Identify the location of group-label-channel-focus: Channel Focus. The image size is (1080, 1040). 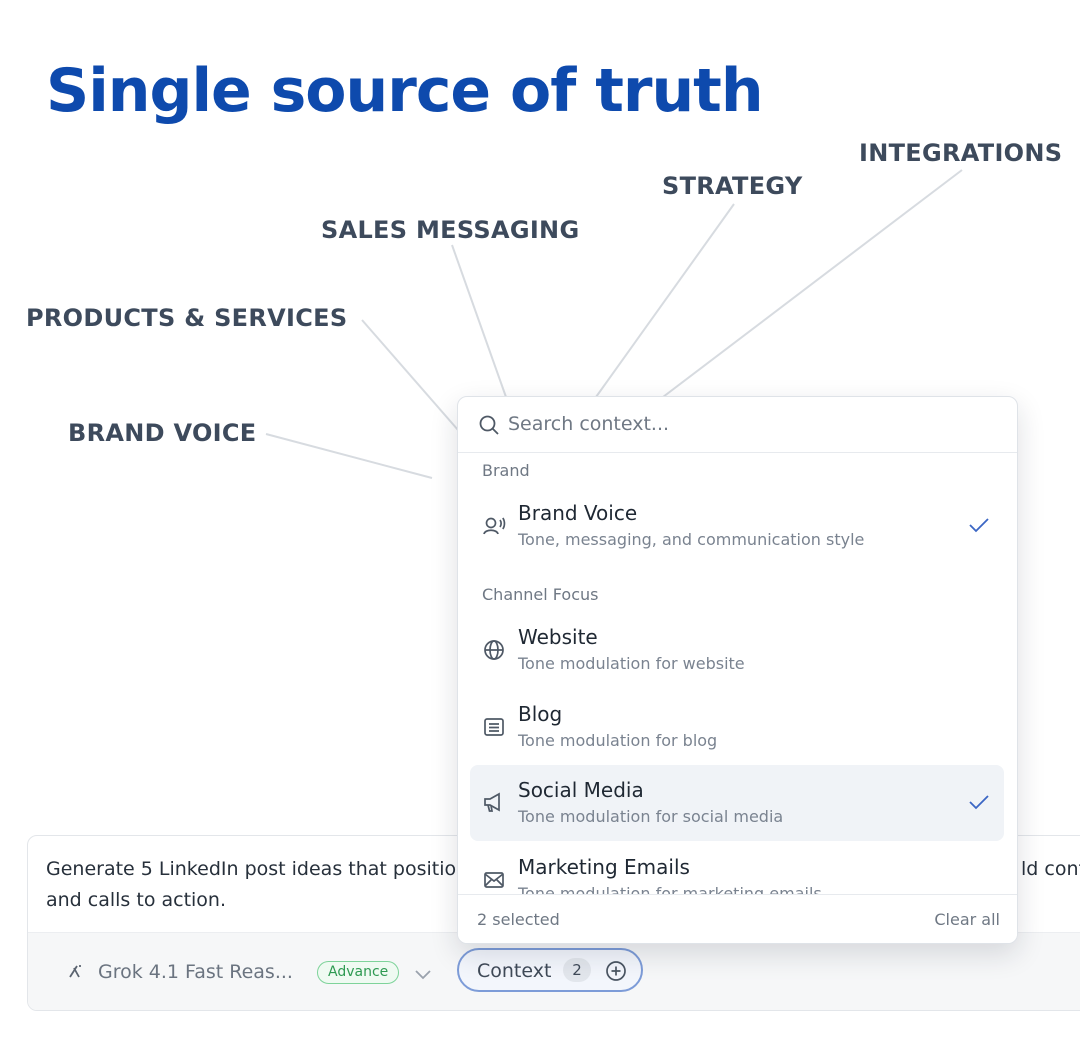
(540, 594).